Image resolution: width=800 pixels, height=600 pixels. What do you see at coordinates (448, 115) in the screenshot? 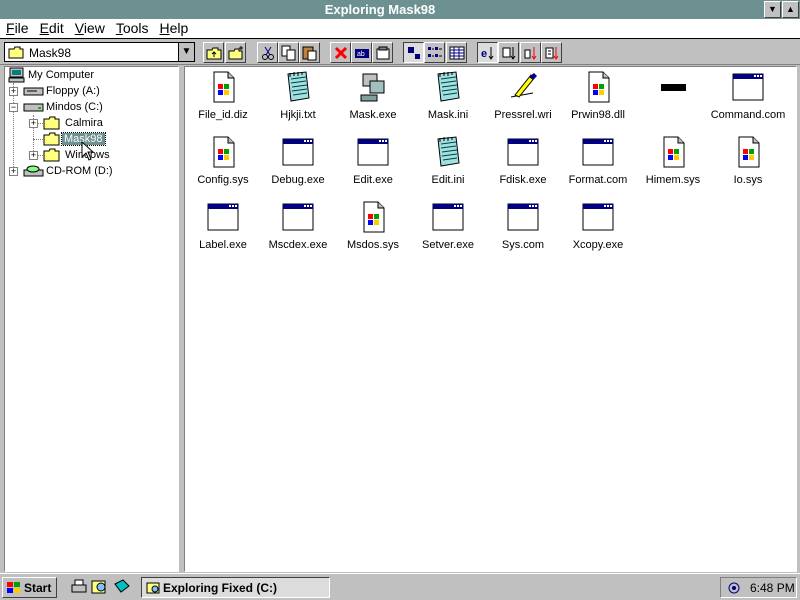
I see `file-name: Mask.ini` at bounding box center [448, 115].